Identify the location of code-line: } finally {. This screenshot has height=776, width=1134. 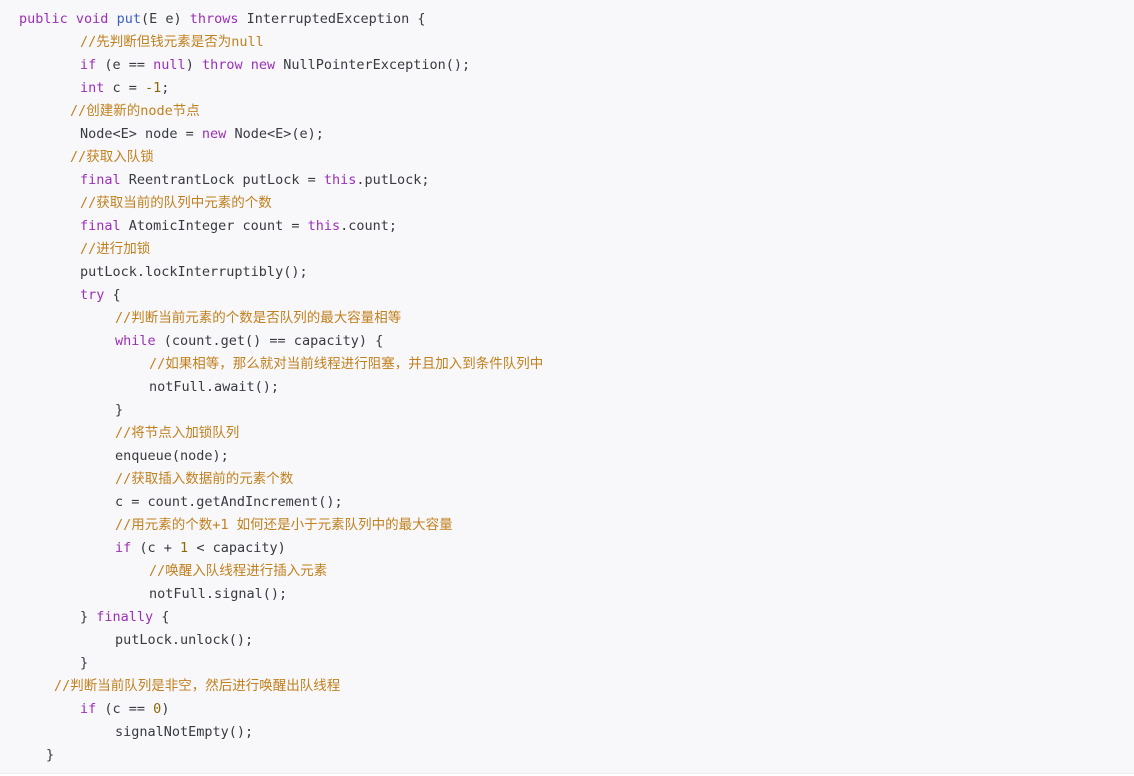
(281, 617).